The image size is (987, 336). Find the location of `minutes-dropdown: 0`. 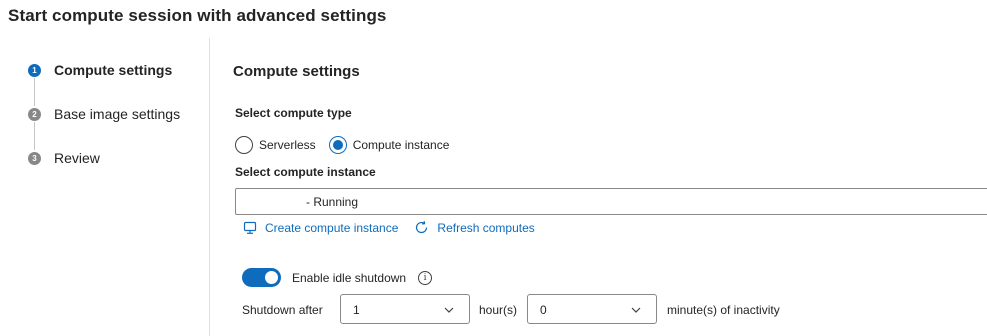

minutes-dropdown: 0 is located at coordinates (592, 309).